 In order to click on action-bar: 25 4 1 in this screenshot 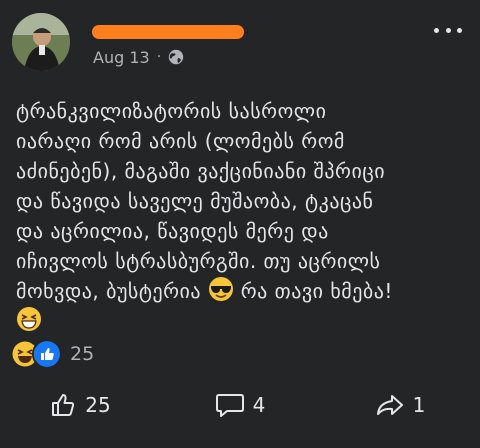, I will do `click(240, 405)`.